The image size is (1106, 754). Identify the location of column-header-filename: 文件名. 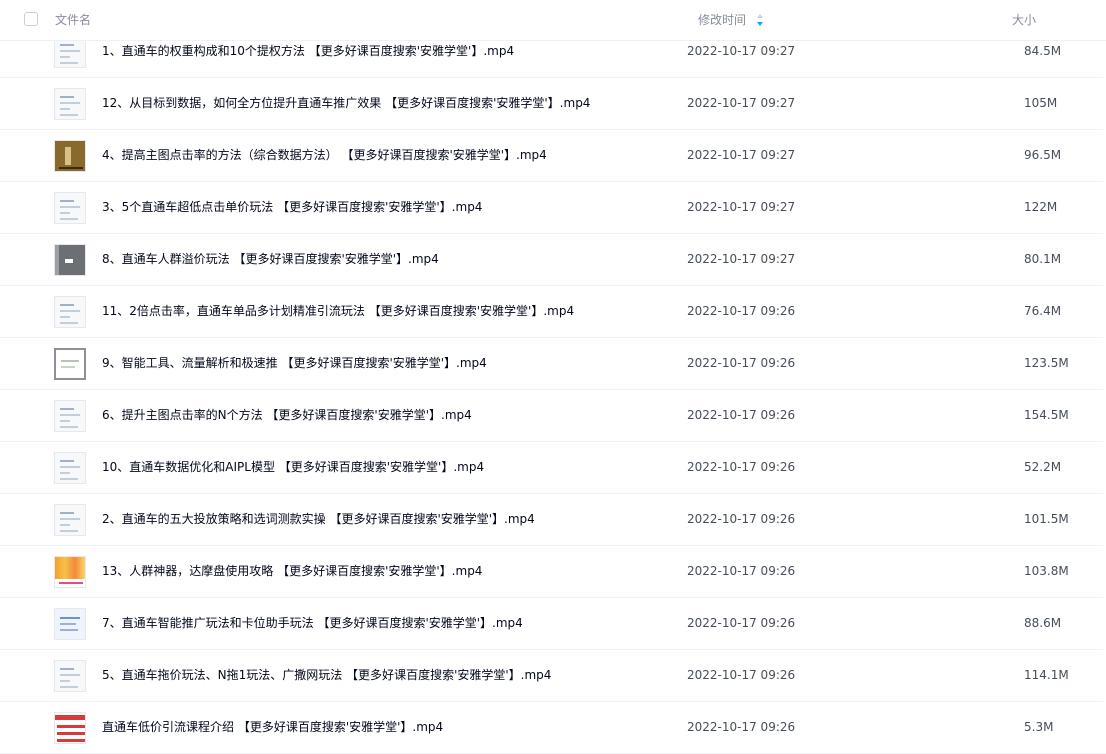
(73, 20).